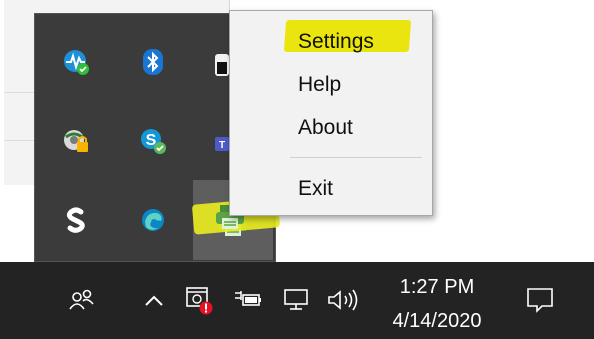 The width and height of the screenshot is (594, 339). Describe the element at coordinates (325, 127) in the screenshot. I see `menu-item-label: About` at that location.